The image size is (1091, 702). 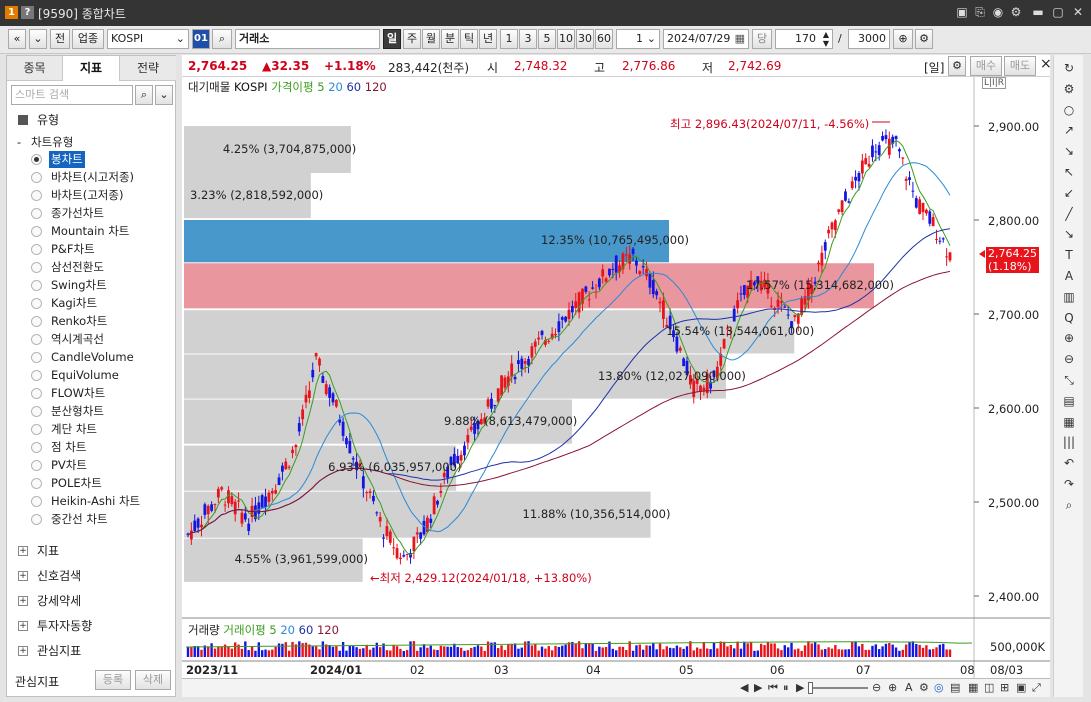 What do you see at coordinates (60, 39) in the screenshot?
I see `previous-button: 전` at bounding box center [60, 39].